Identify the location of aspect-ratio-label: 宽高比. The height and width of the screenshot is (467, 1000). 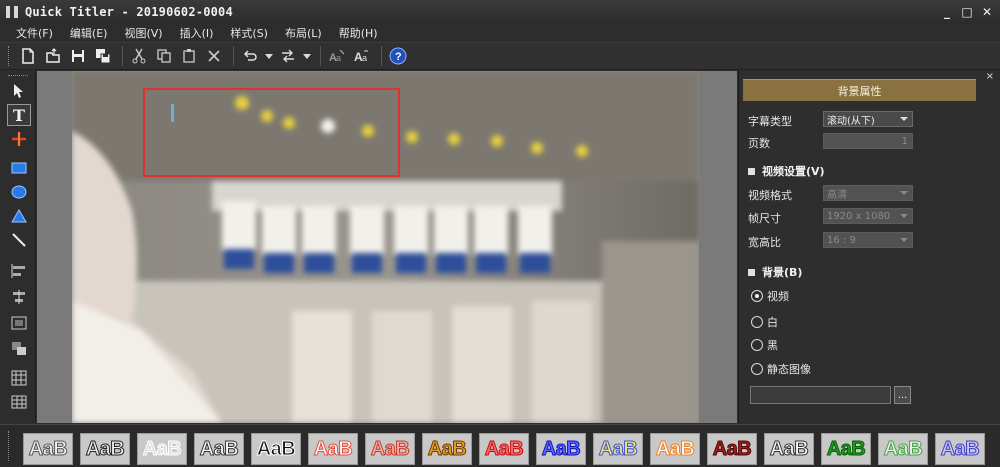
(764, 242).